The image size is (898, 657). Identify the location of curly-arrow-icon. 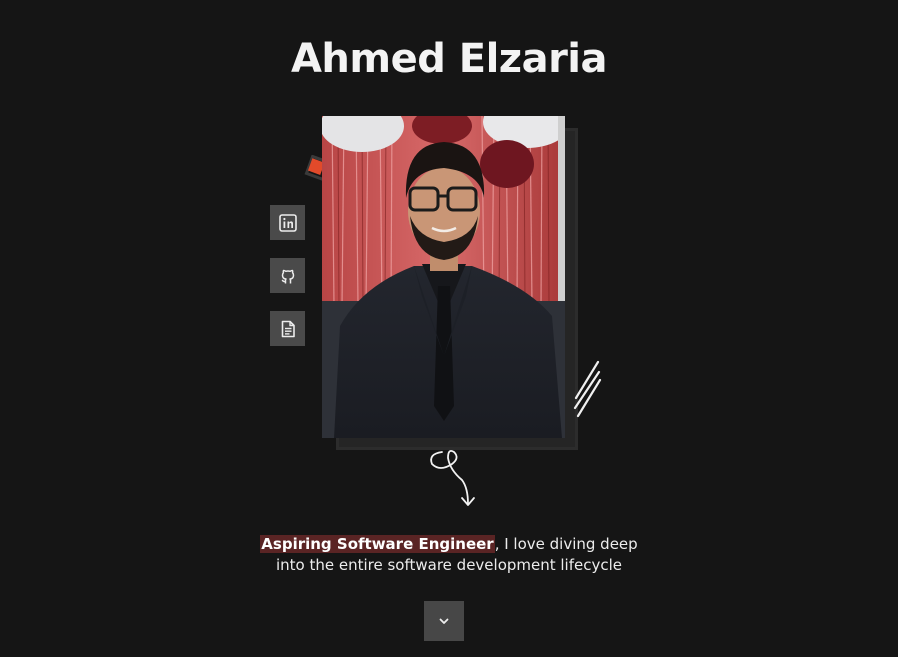
(452, 477).